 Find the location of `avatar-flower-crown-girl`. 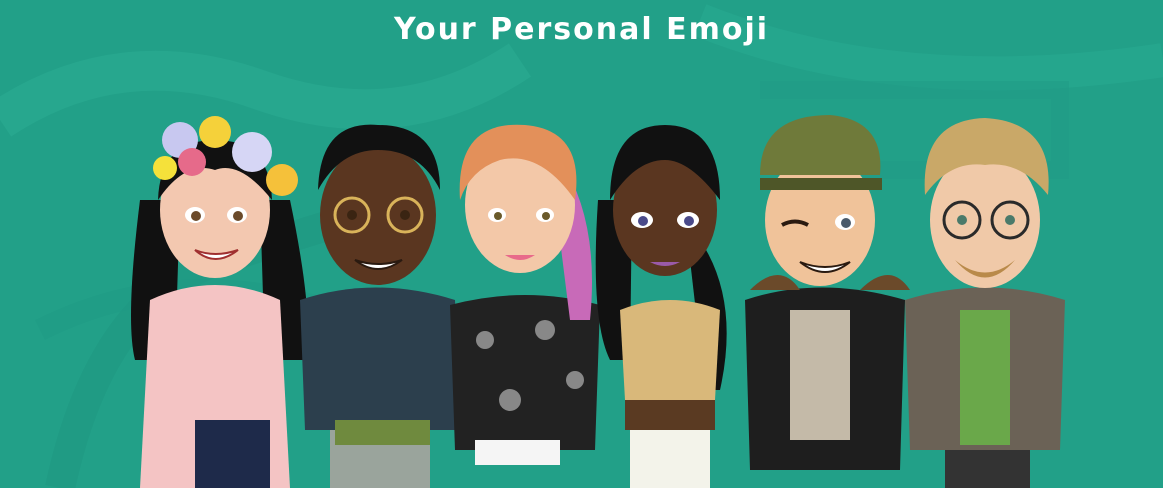

avatar-flower-crown-girl is located at coordinates (219, 302).